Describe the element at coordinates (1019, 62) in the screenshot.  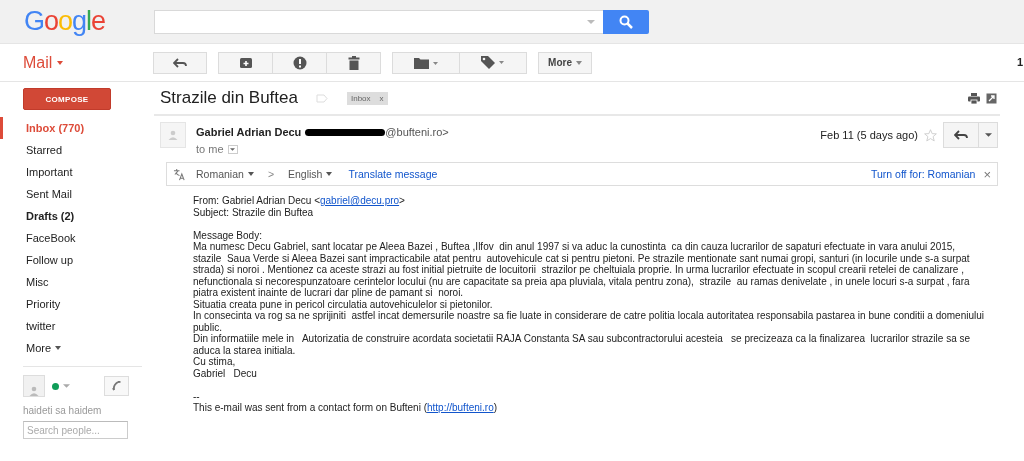
I see `page-counter: 1` at that location.